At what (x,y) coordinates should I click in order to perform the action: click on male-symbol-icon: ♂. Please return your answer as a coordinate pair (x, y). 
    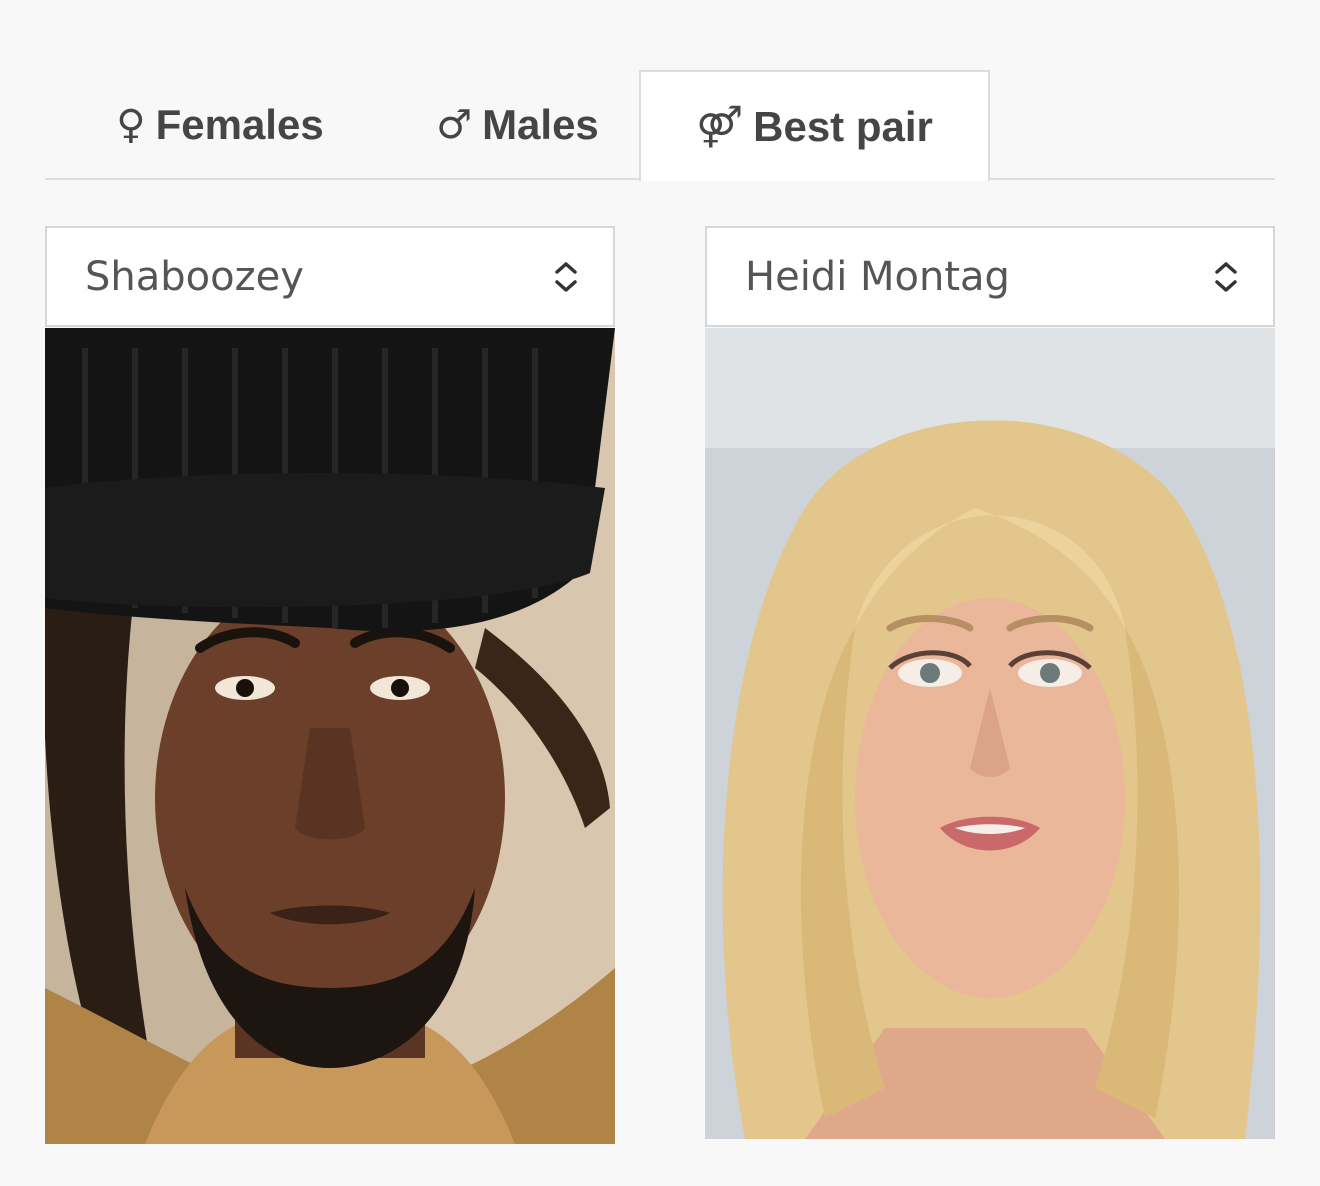
    Looking at the image, I should click on (454, 125).